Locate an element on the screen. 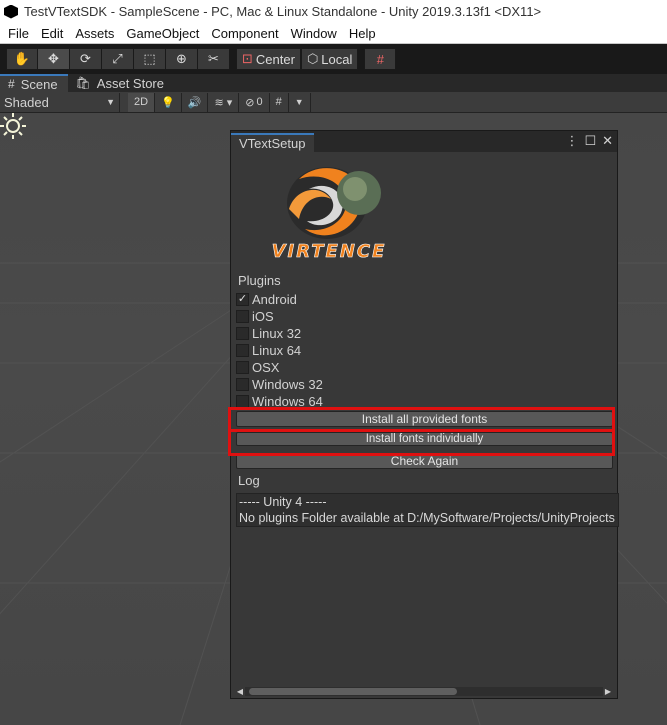 Image resolution: width=667 pixels, height=725 pixels. virtence-logo: VIRTENCE is located at coordinates (329, 214).